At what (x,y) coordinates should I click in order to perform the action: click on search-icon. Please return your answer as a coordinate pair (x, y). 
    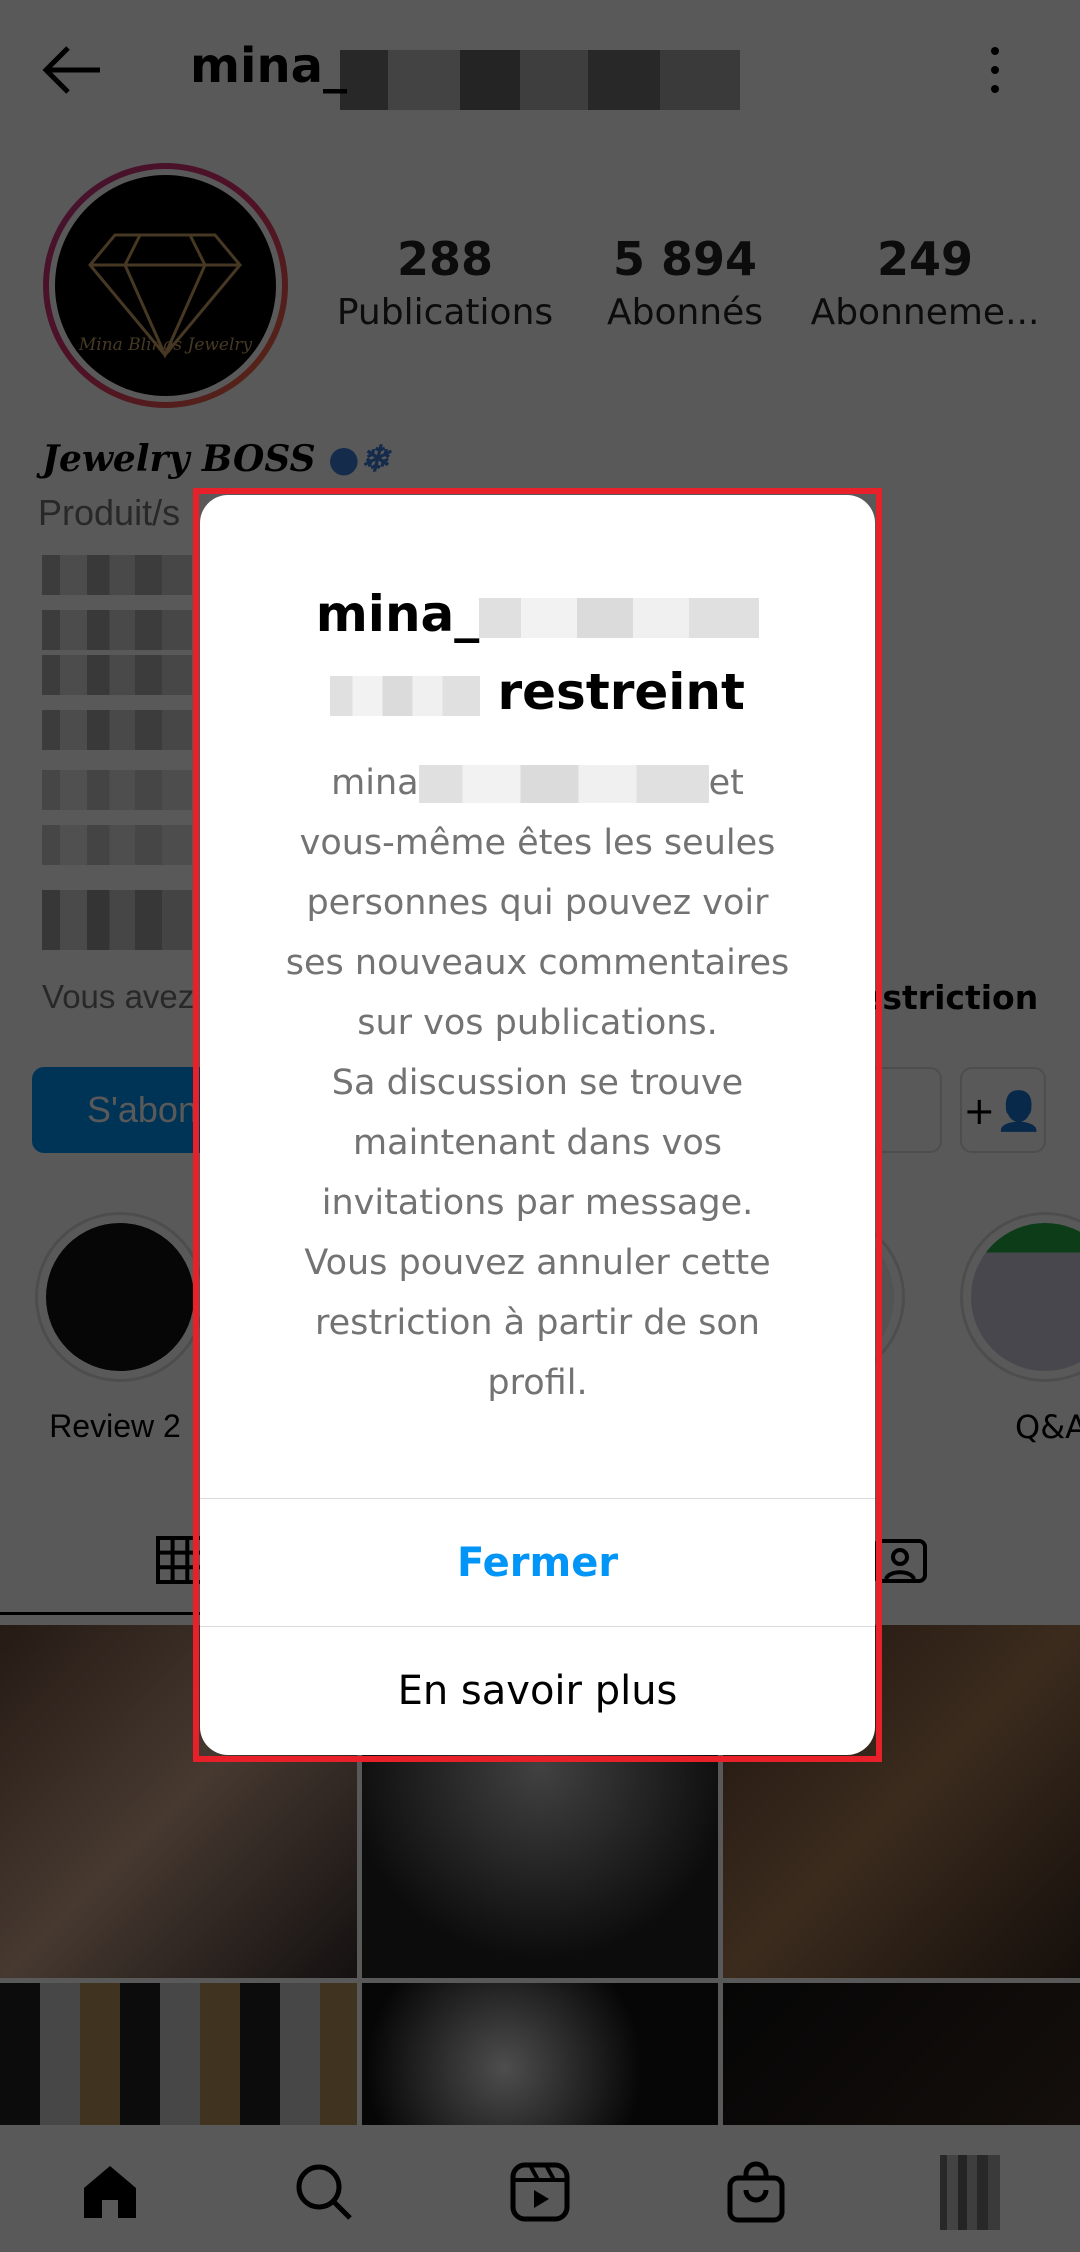
    Looking at the image, I should click on (324, 2192).